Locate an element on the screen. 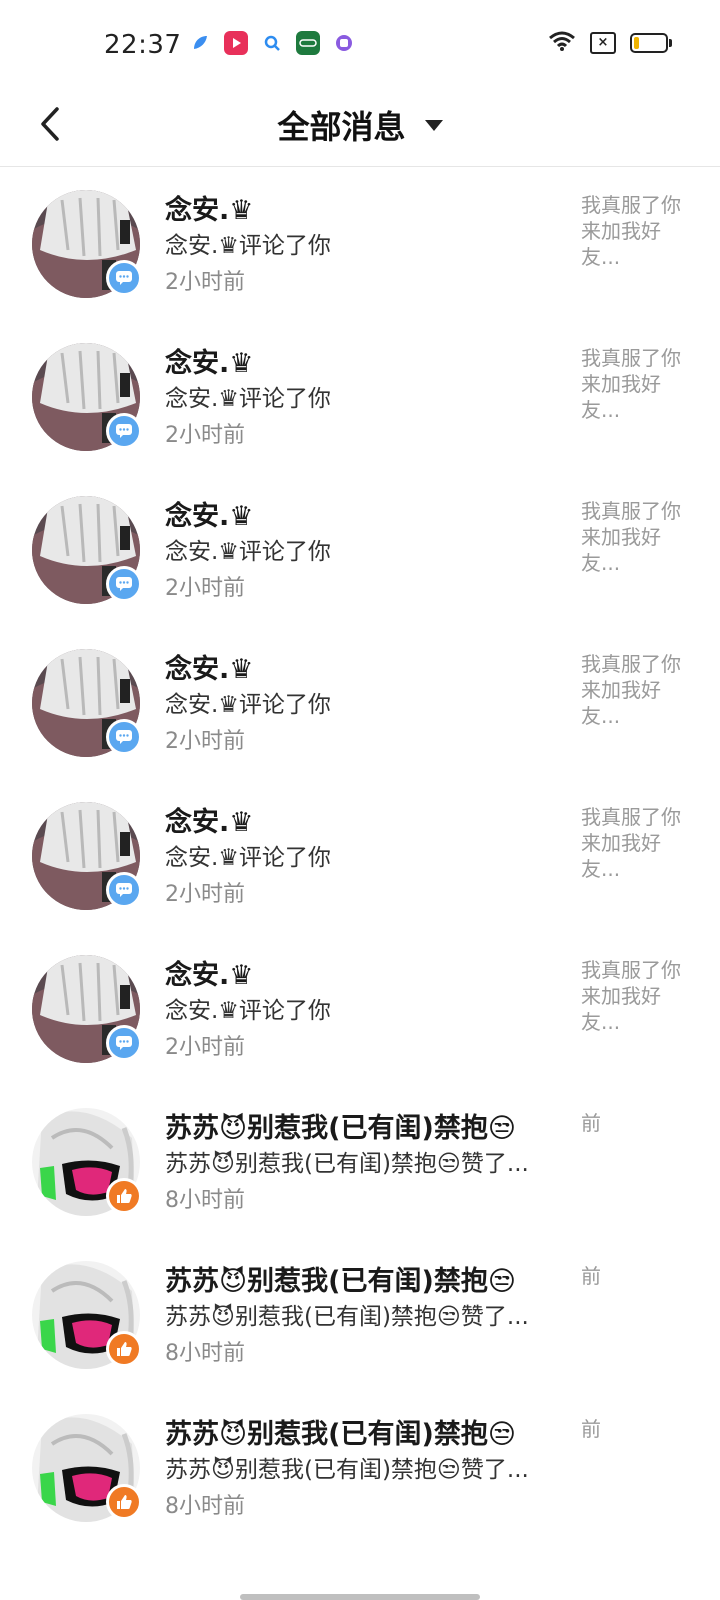 The image size is (720, 1600). title-dropdown: 全部消息 is located at coordinates (360, 125).